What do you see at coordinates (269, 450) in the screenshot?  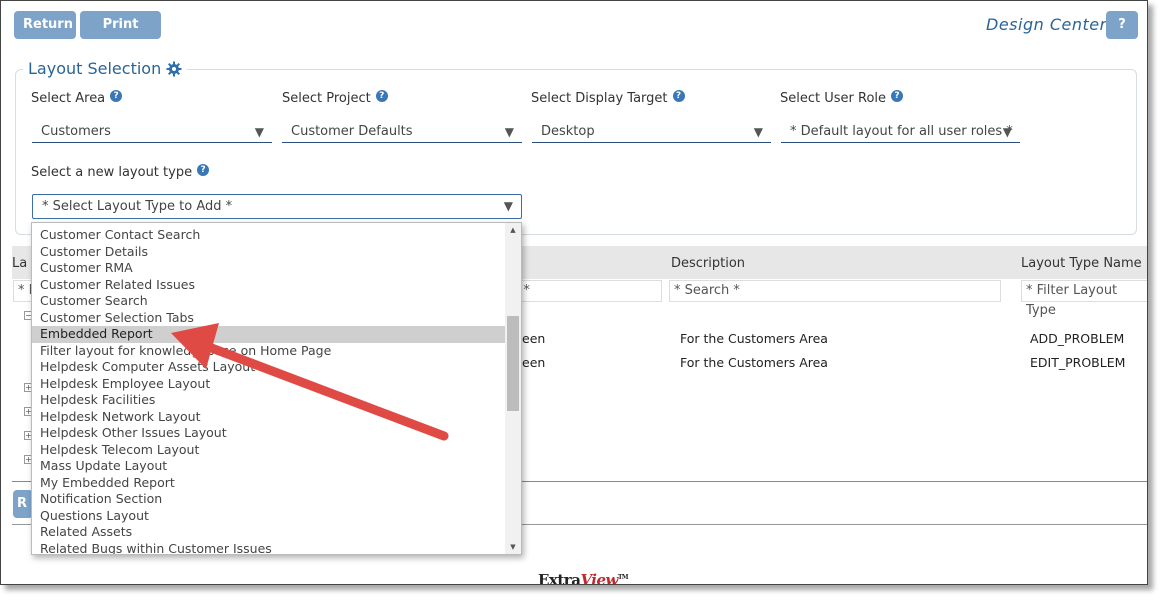 I see `dropdown-option: Helpdesk Telecom Layout` at bounding box center [269, 450].